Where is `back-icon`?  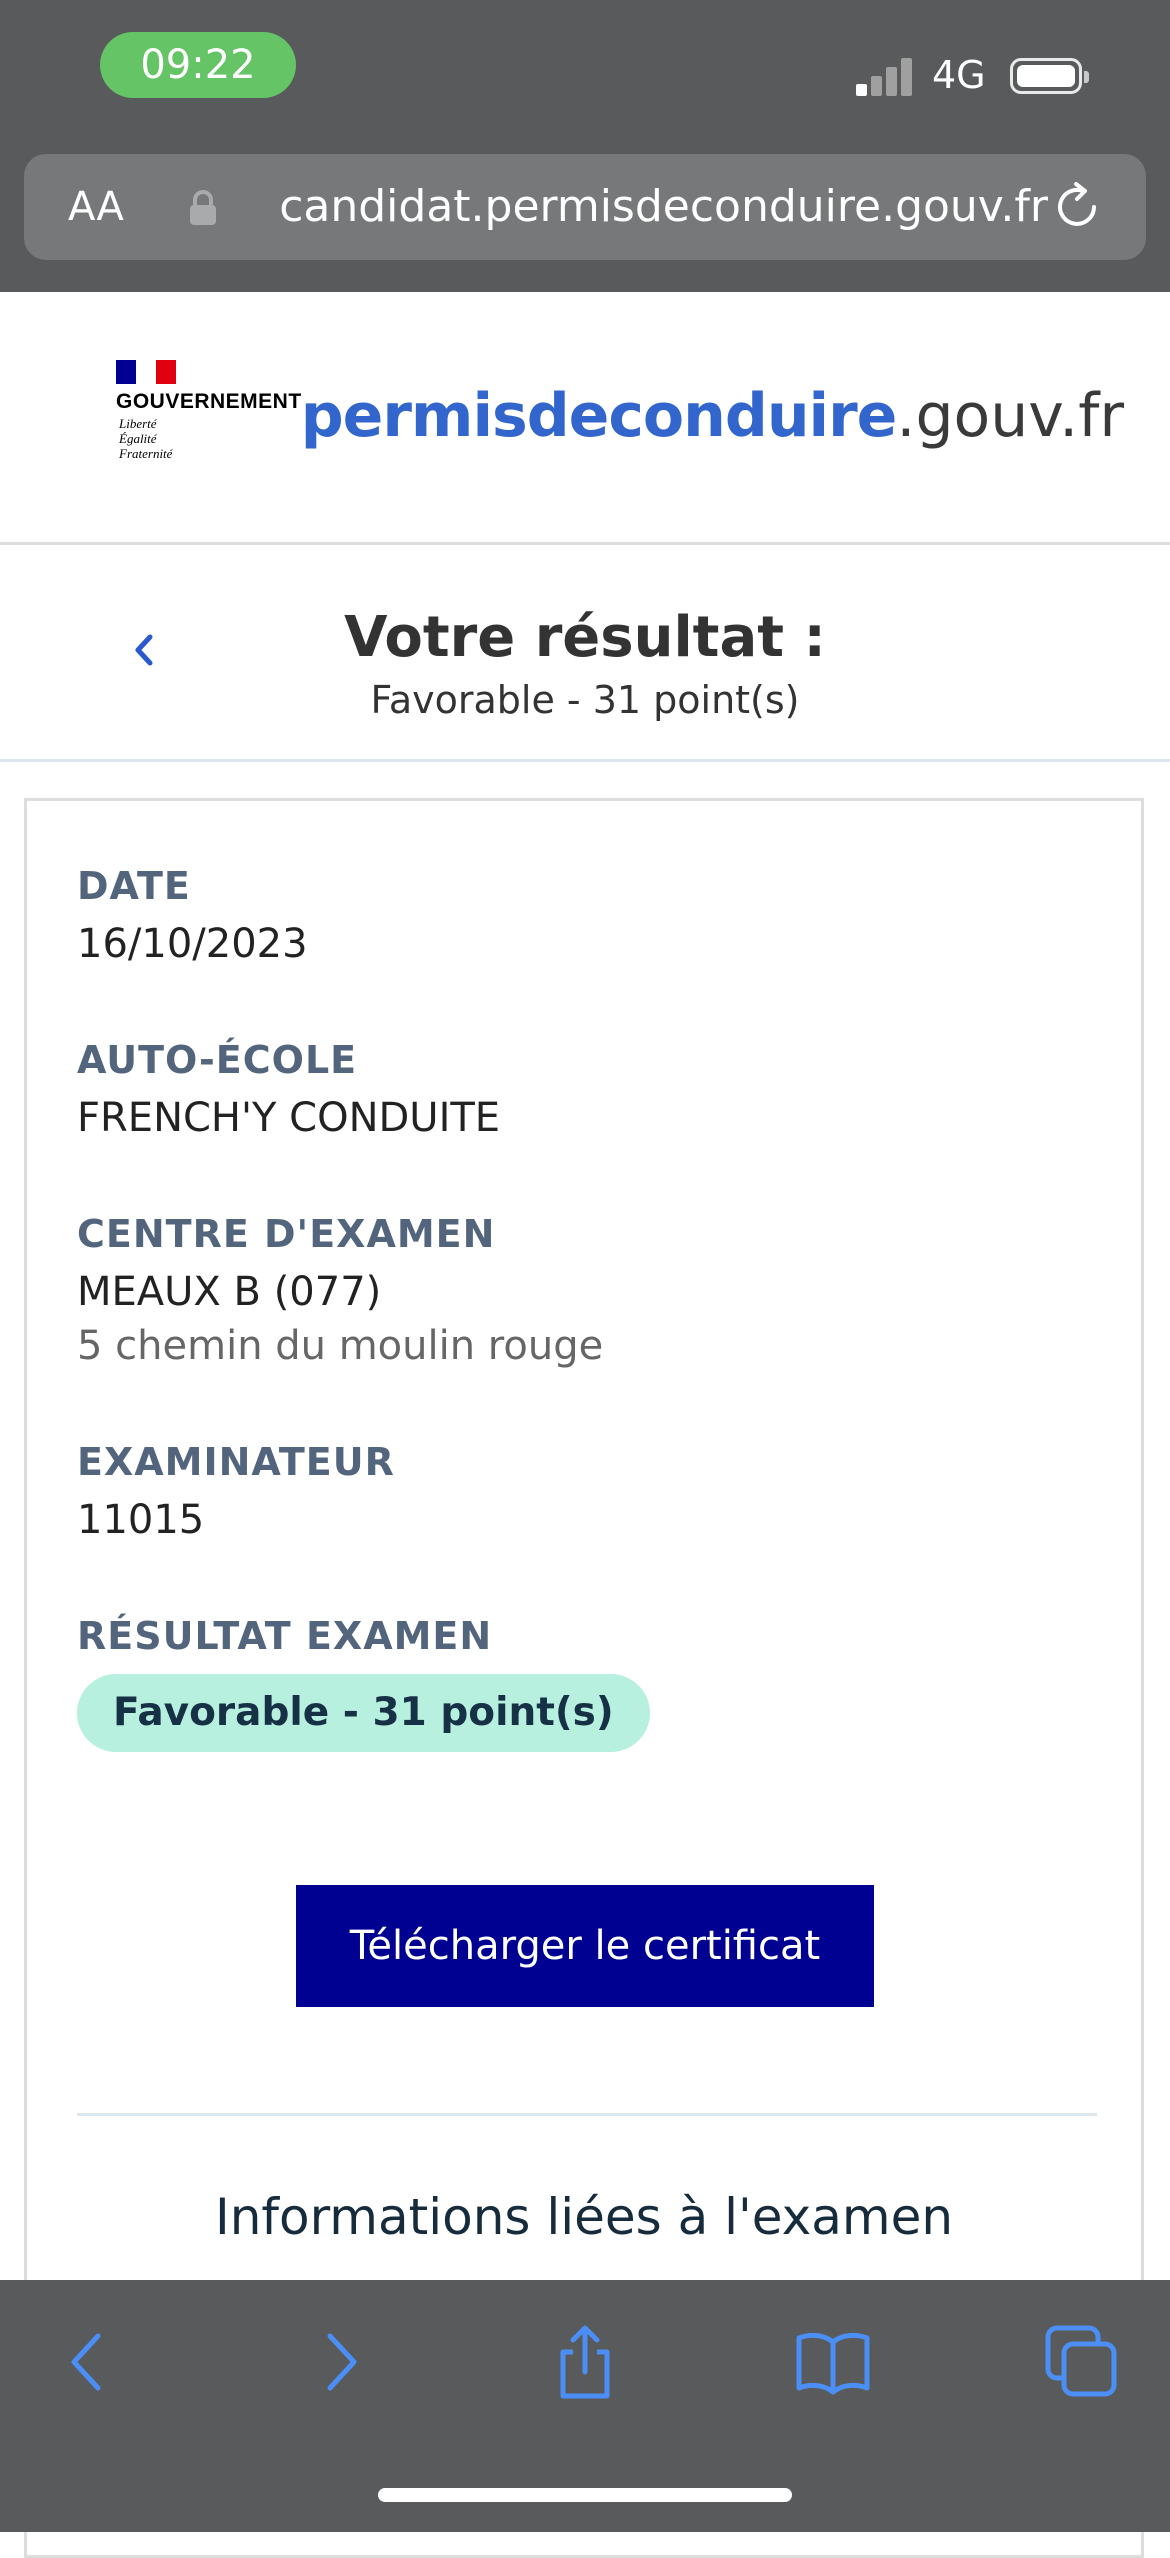
back-icon is located at coordinates (88, 2362).